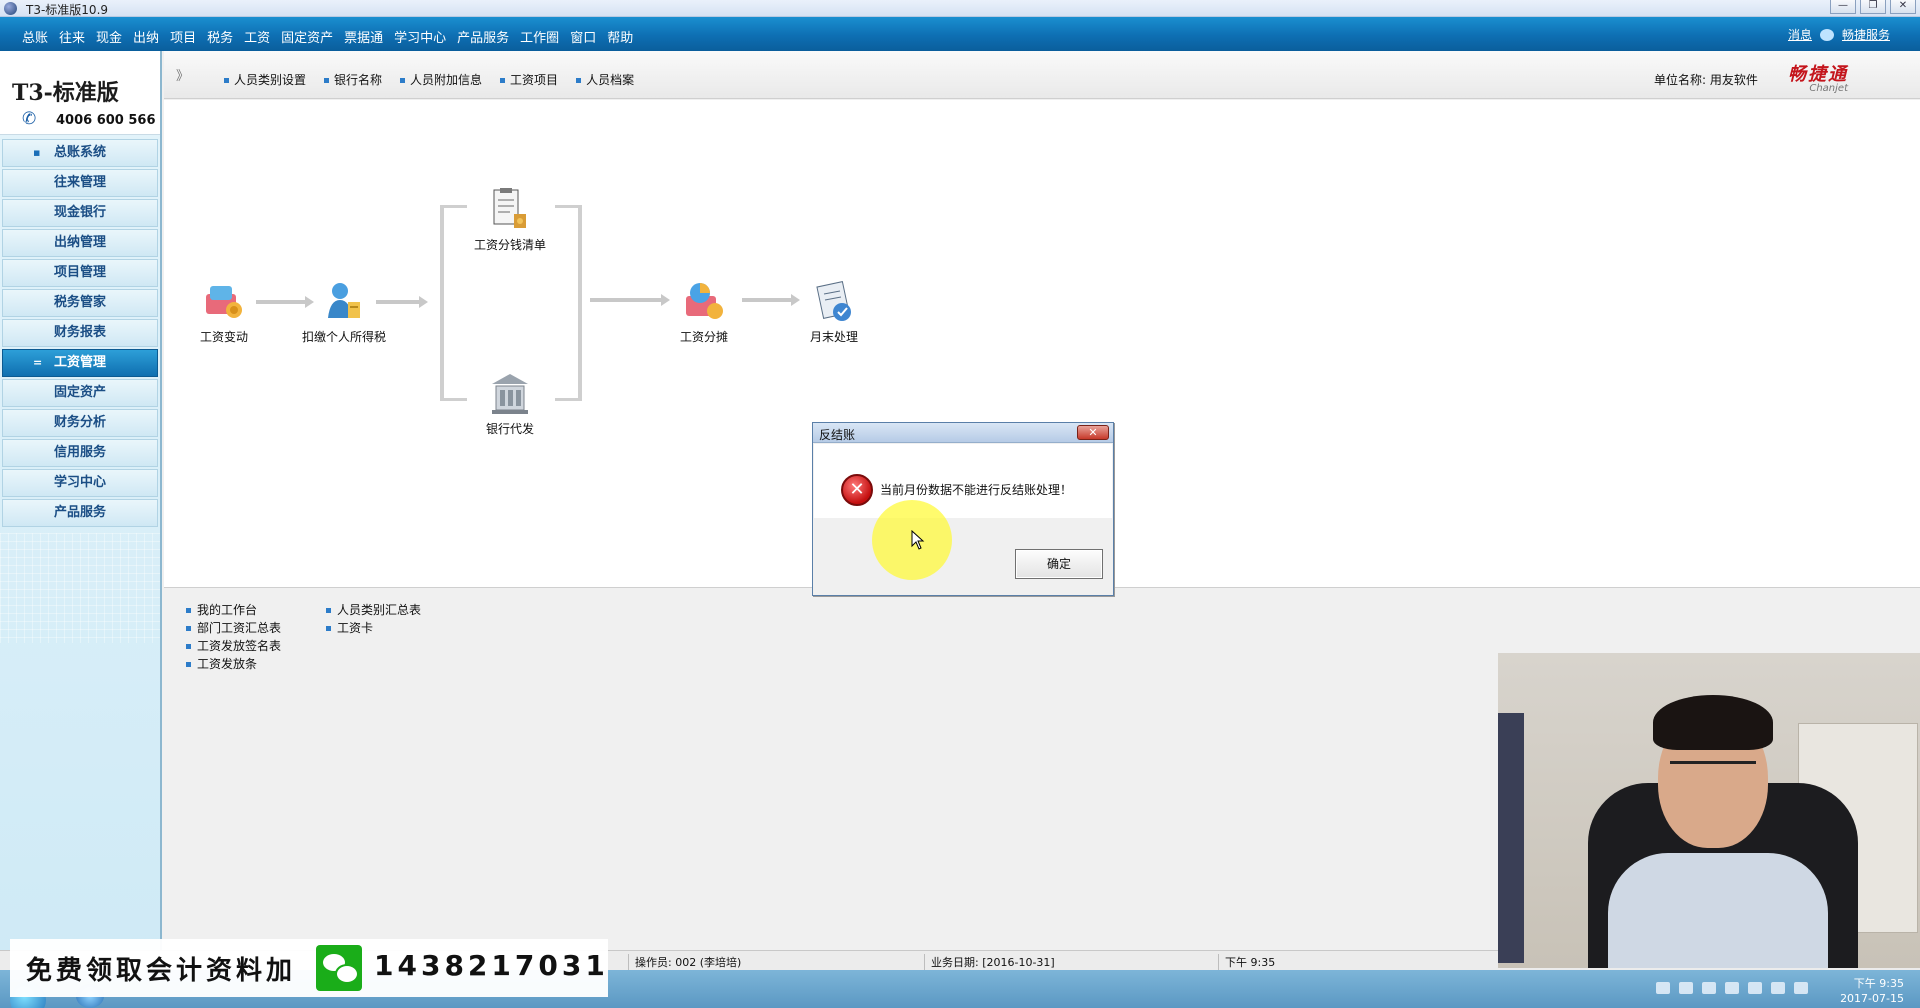  What do you see at coordinates (80, 588) in the screenshot?
I see `sidebar-pattern` at bounding box center [80, 588].